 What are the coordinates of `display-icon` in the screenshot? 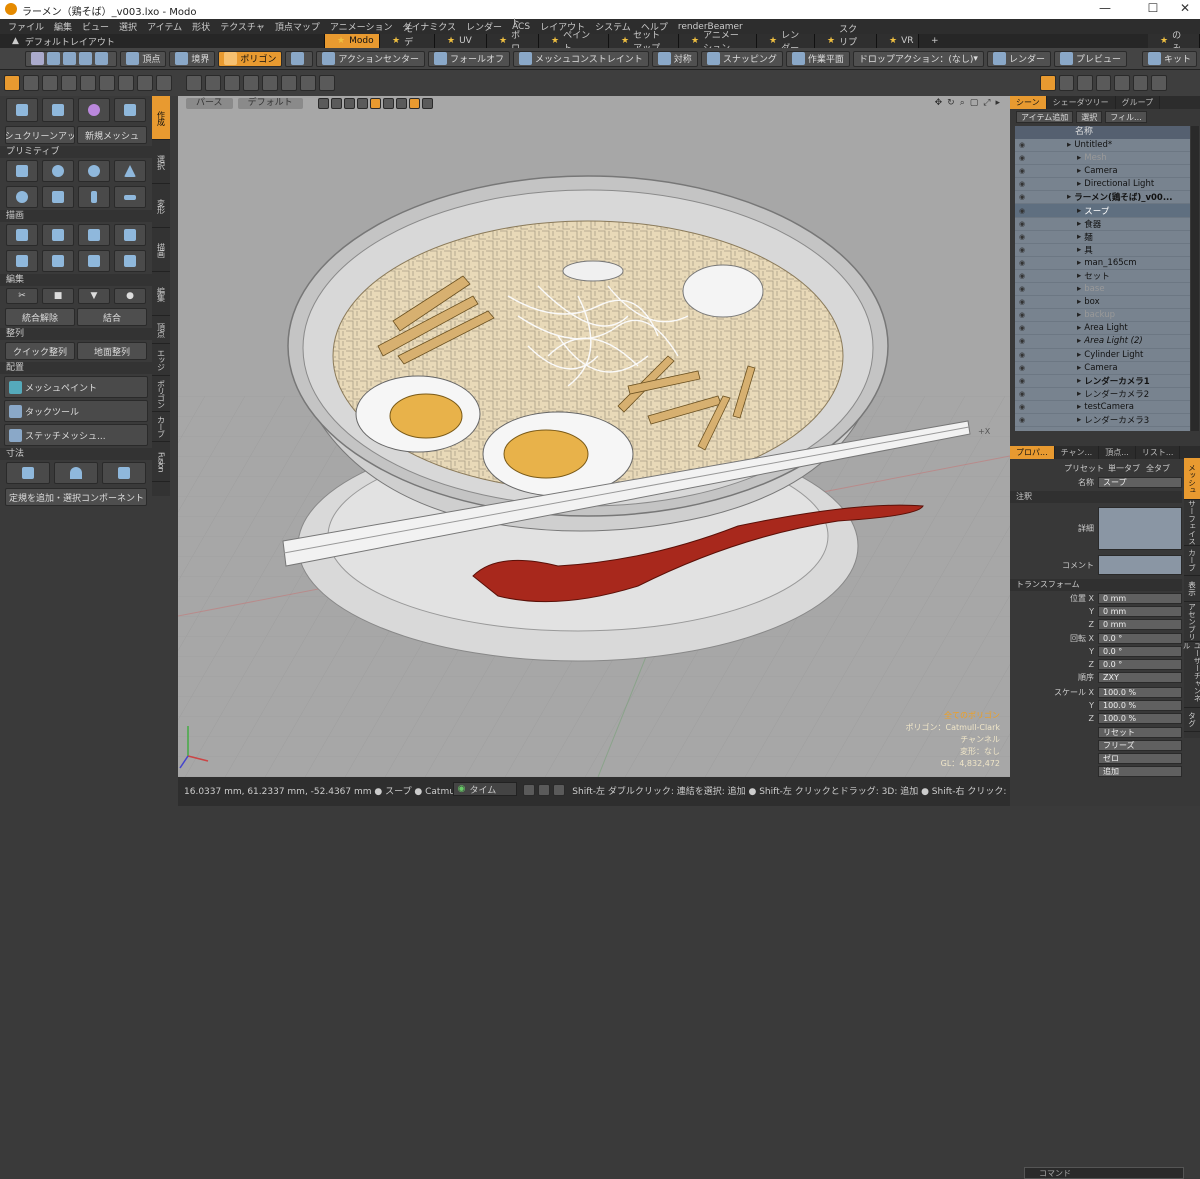 It's located at (349, 103).